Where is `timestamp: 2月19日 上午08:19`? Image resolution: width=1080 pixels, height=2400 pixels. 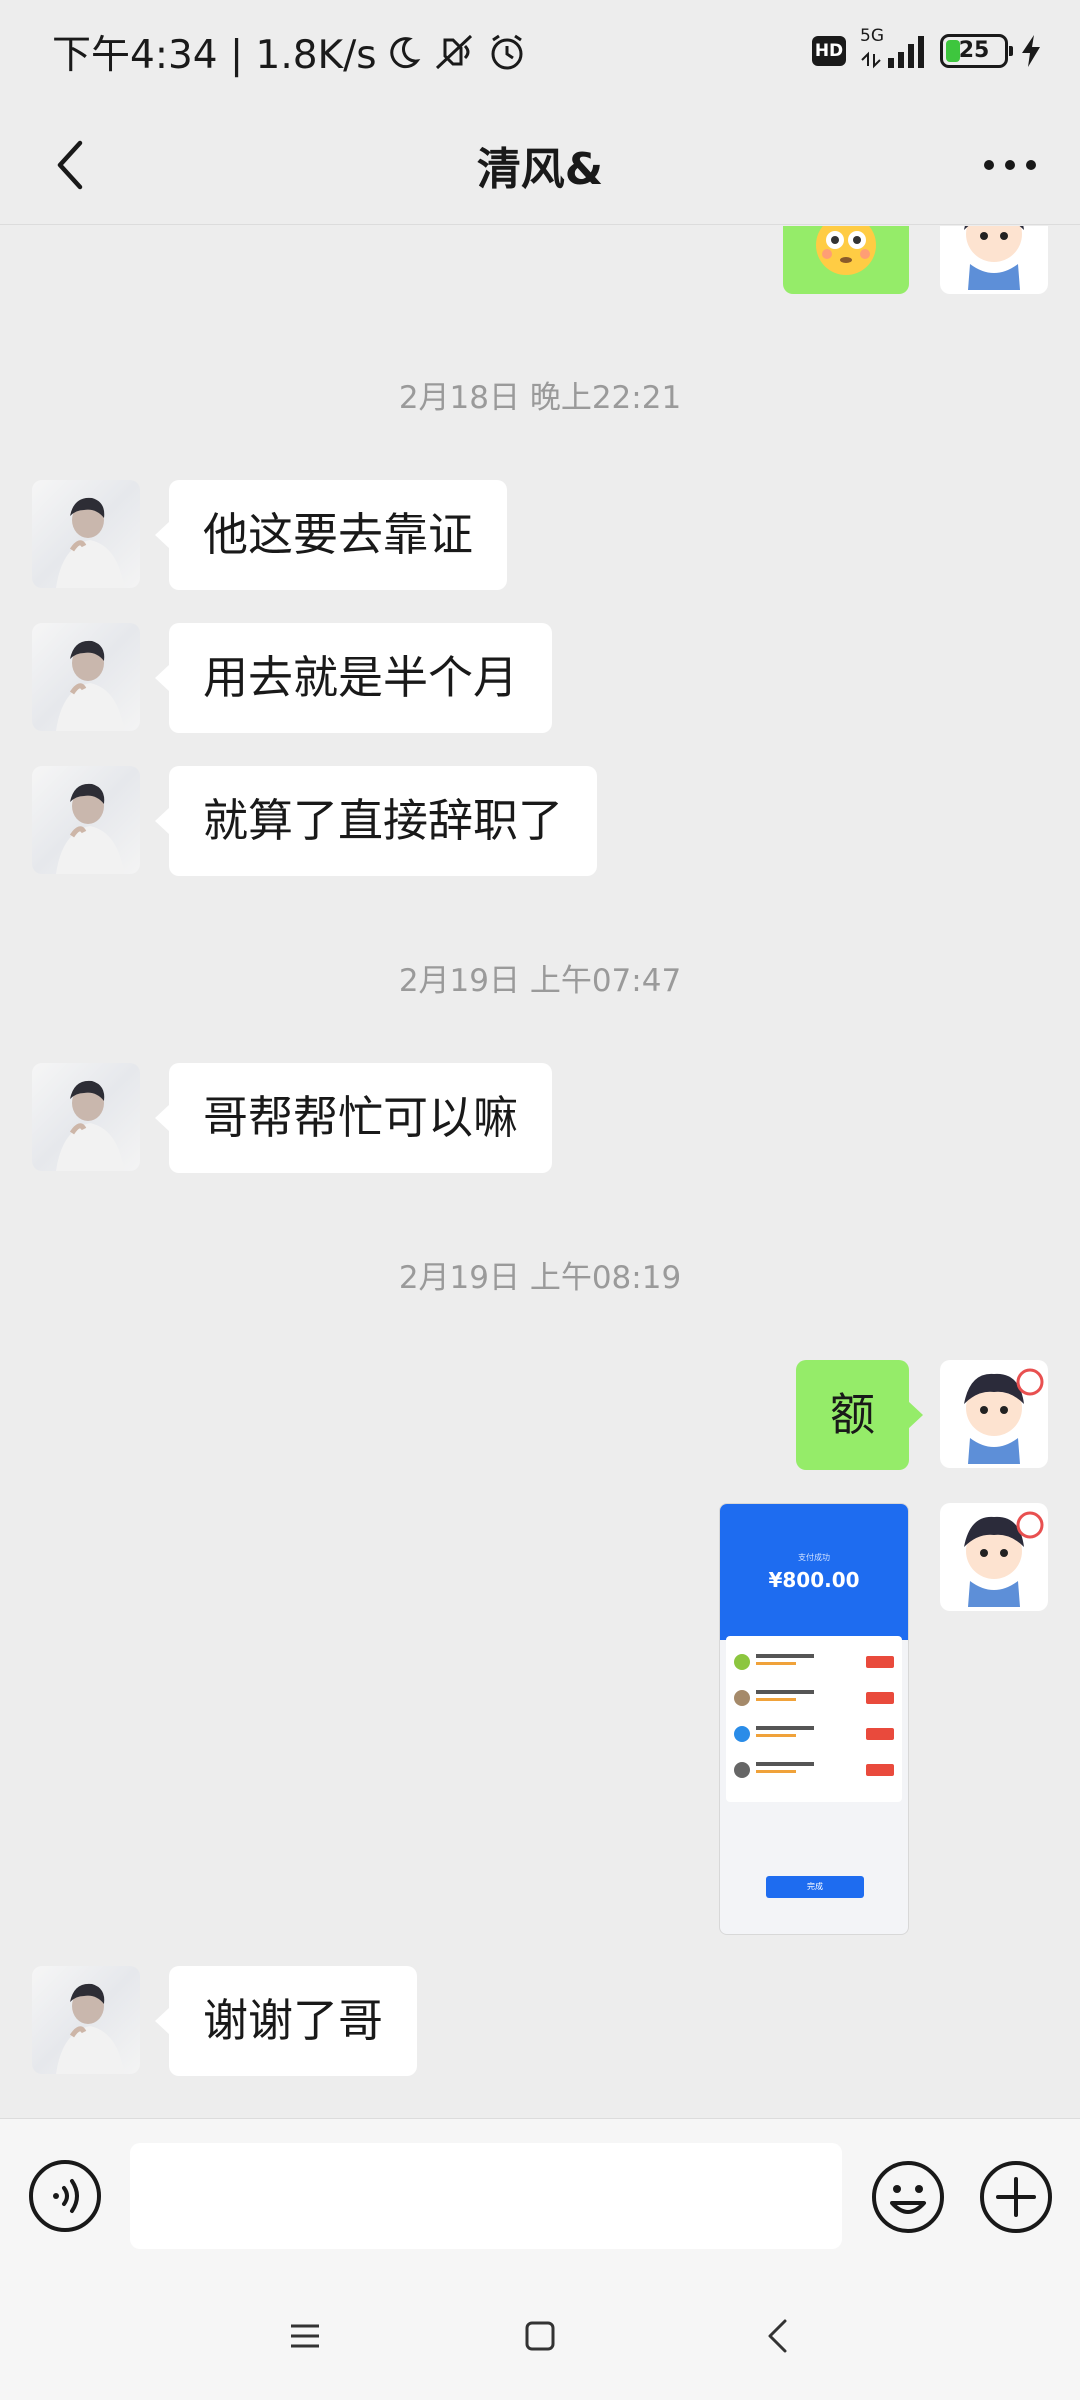
timestamp: 2月19日 上午08:19 is located at coordinates (540, 1278).